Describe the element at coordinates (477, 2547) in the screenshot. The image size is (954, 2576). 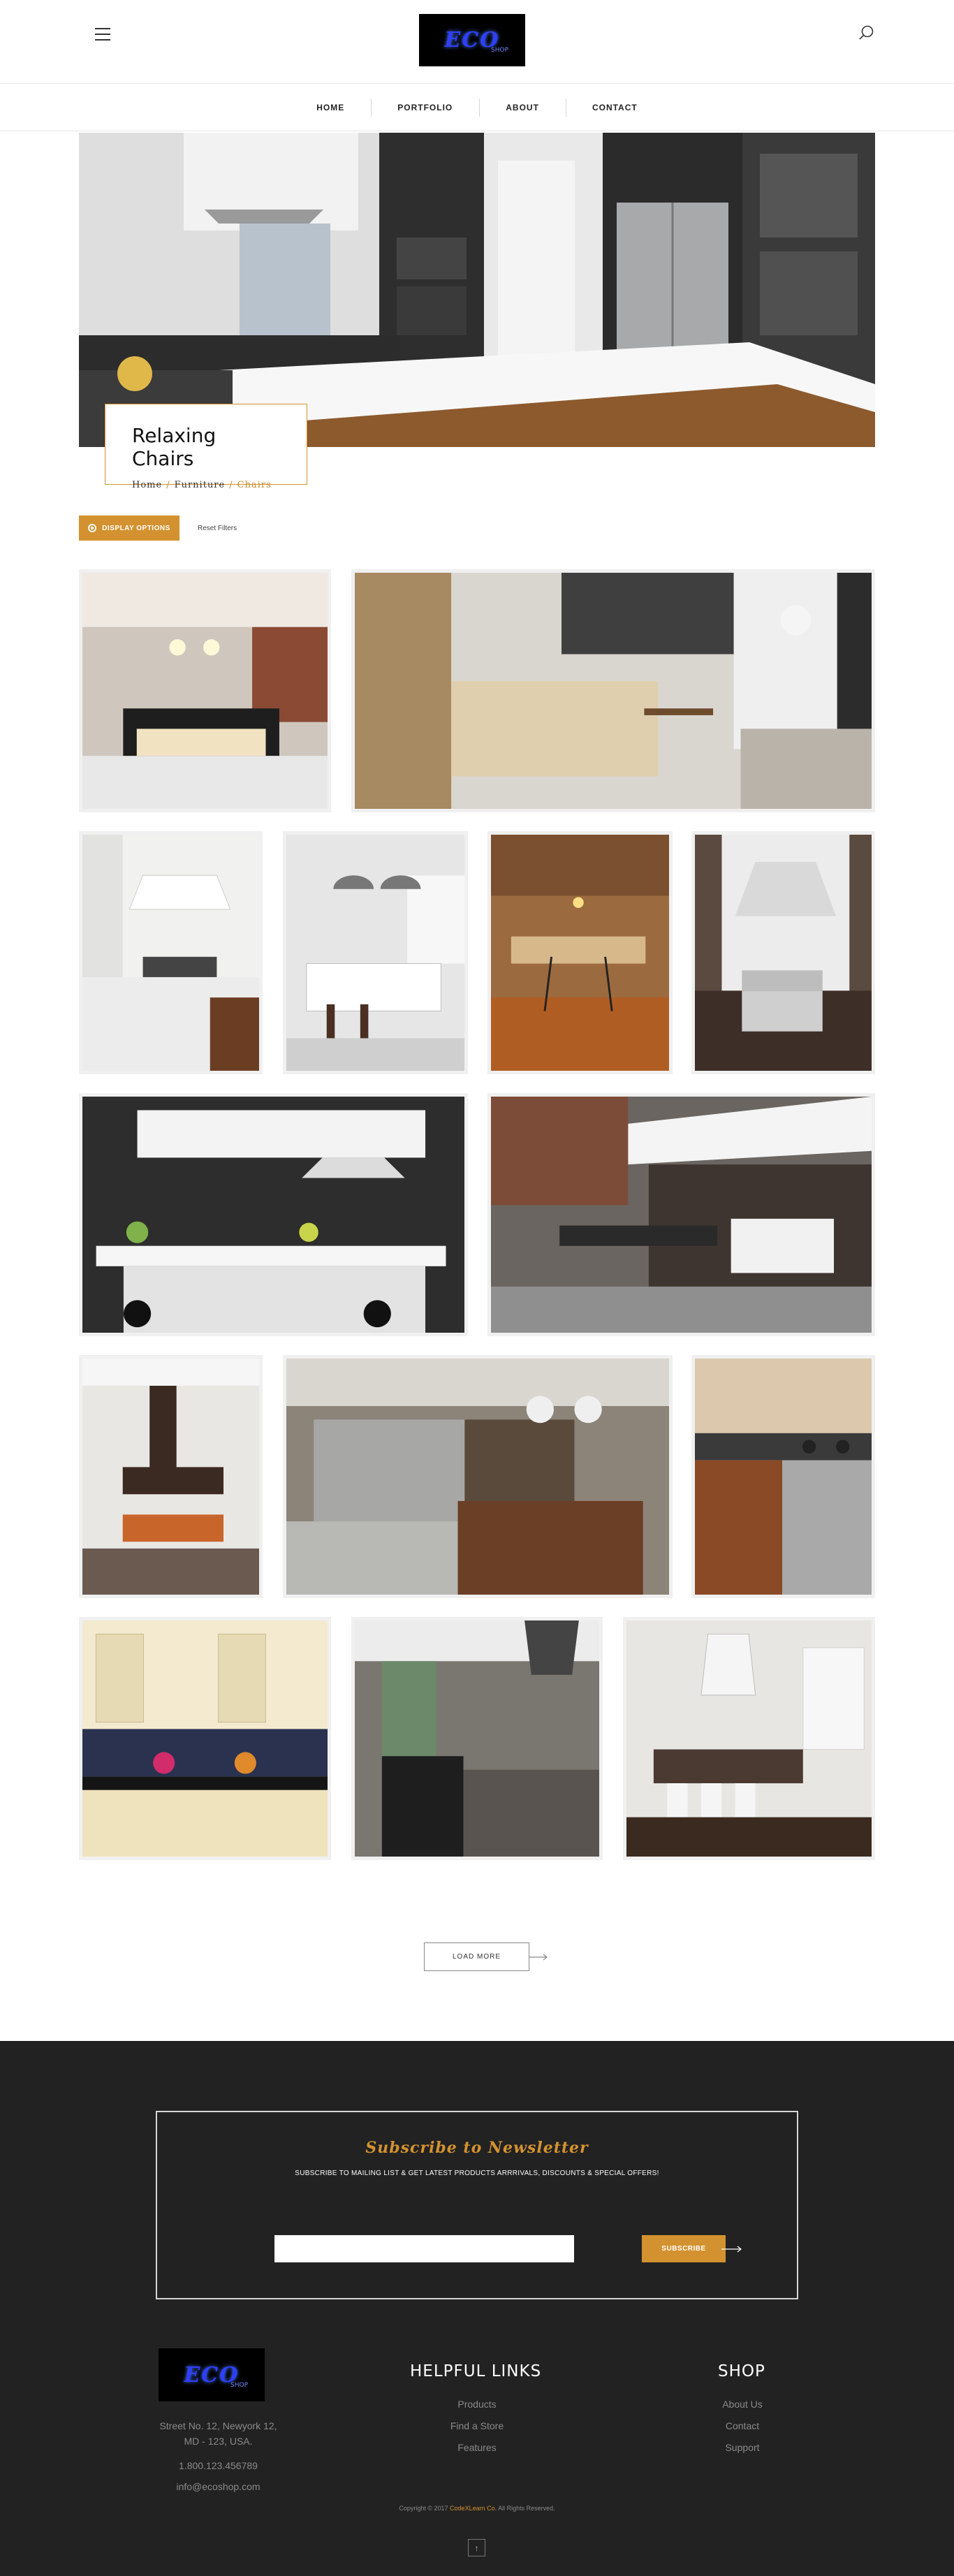
I see `scroll-top-button: ↑` at that location.